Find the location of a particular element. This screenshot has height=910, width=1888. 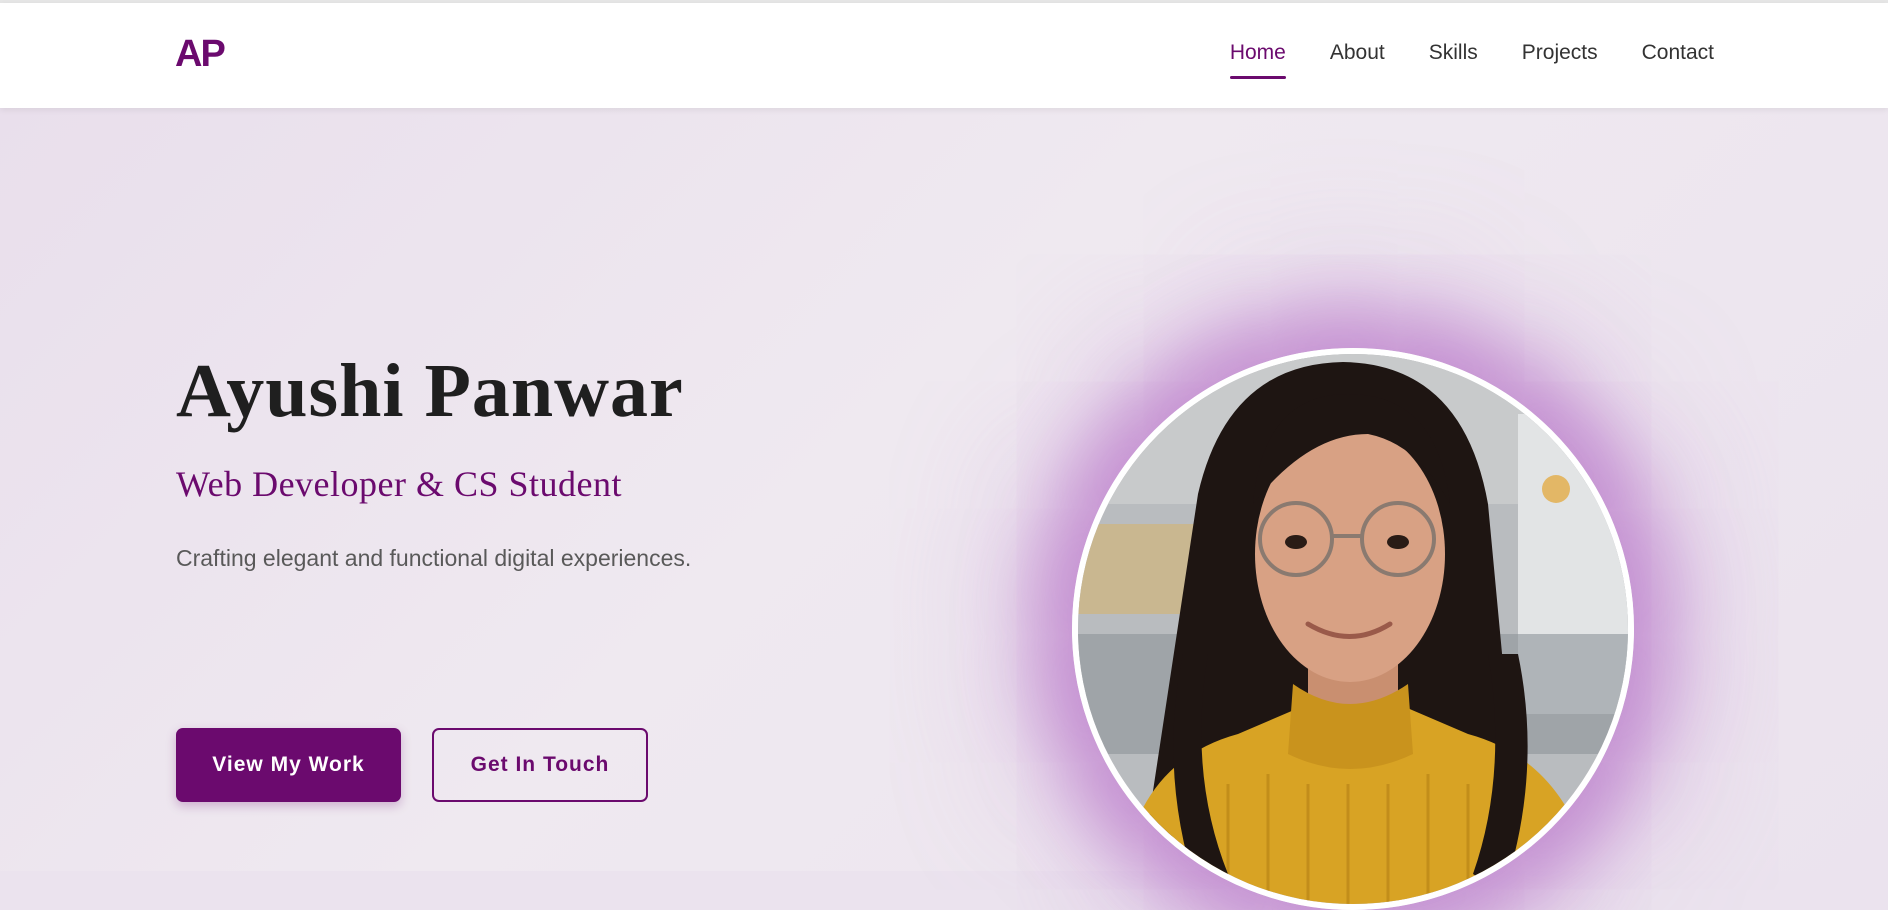

site-logo: AP is located at coordinates (200, 54).